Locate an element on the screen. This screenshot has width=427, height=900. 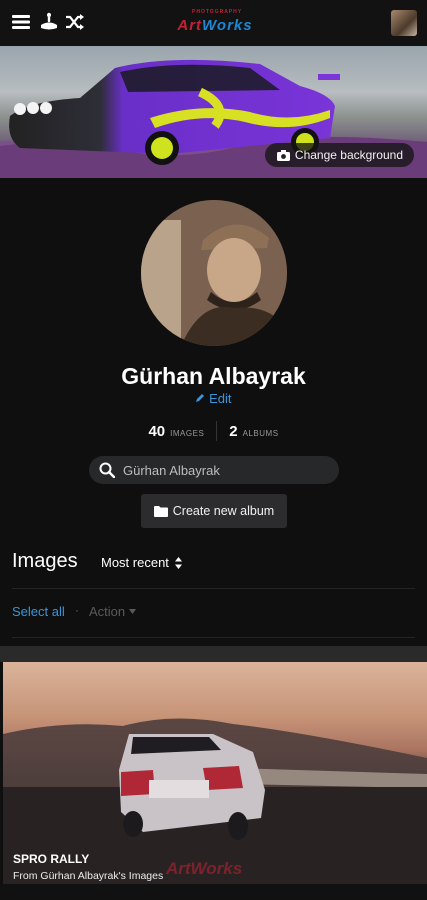
image-row-separator is located at coordinates (213, 654).